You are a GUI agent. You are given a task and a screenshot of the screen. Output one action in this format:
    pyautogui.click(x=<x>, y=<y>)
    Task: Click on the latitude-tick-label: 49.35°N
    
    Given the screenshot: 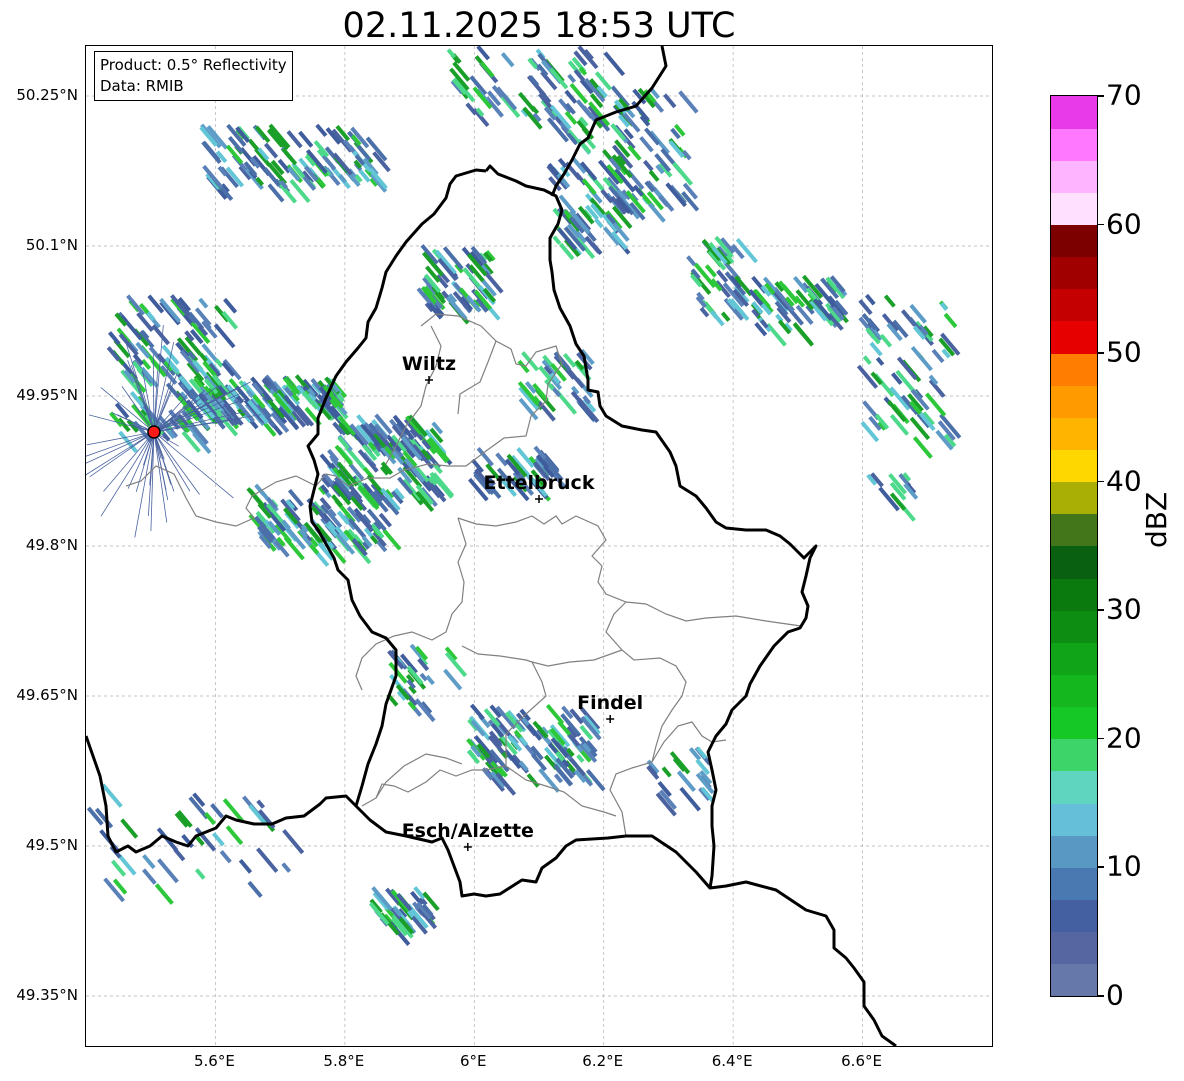 What is the action you would take?
    pyautogui.click(x=47, y=995)
    